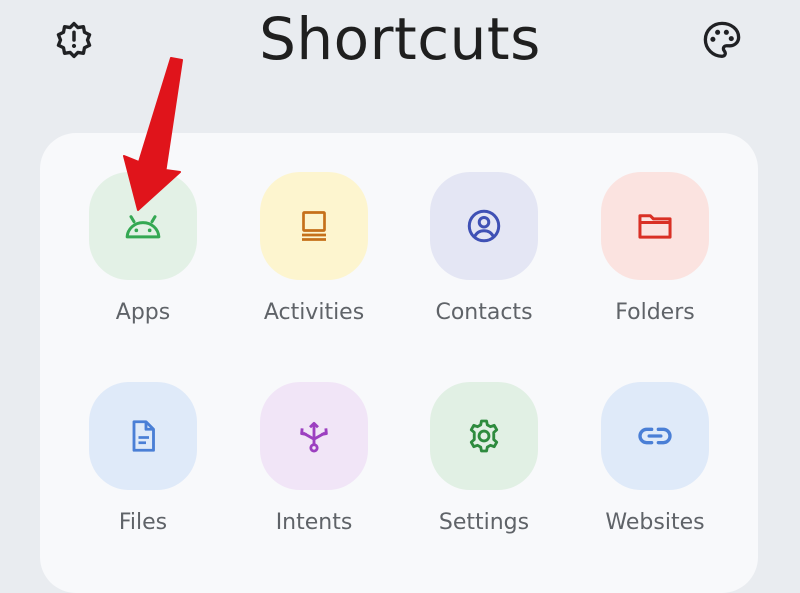 The width and height of the screenshot is (800, 593). I want to click on tile-websites: Websites, so click(655, 459).